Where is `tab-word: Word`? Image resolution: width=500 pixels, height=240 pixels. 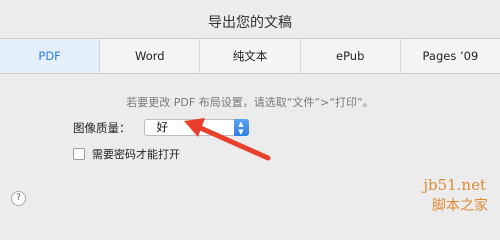
tab-word: Word is located at coordinates (150, 56).